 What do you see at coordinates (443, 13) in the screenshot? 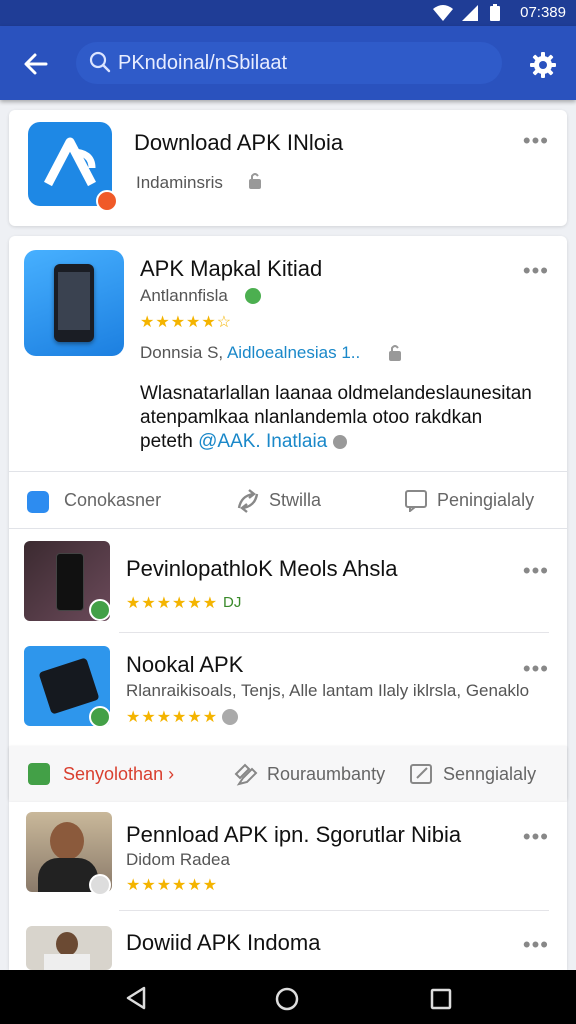
I see `wifi-icon` at bounding box center [443, 13].